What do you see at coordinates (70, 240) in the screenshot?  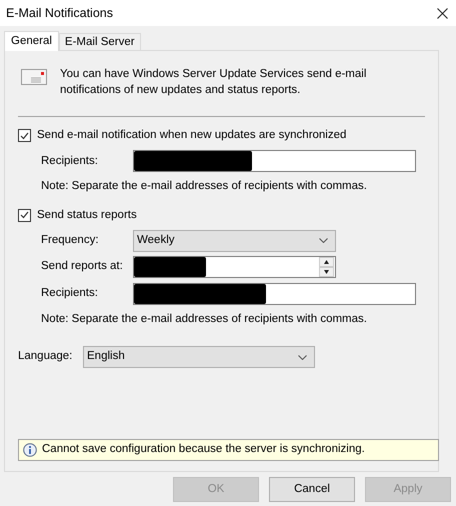 I see `field-label: Frequency:` at bounding box center [70, 240].